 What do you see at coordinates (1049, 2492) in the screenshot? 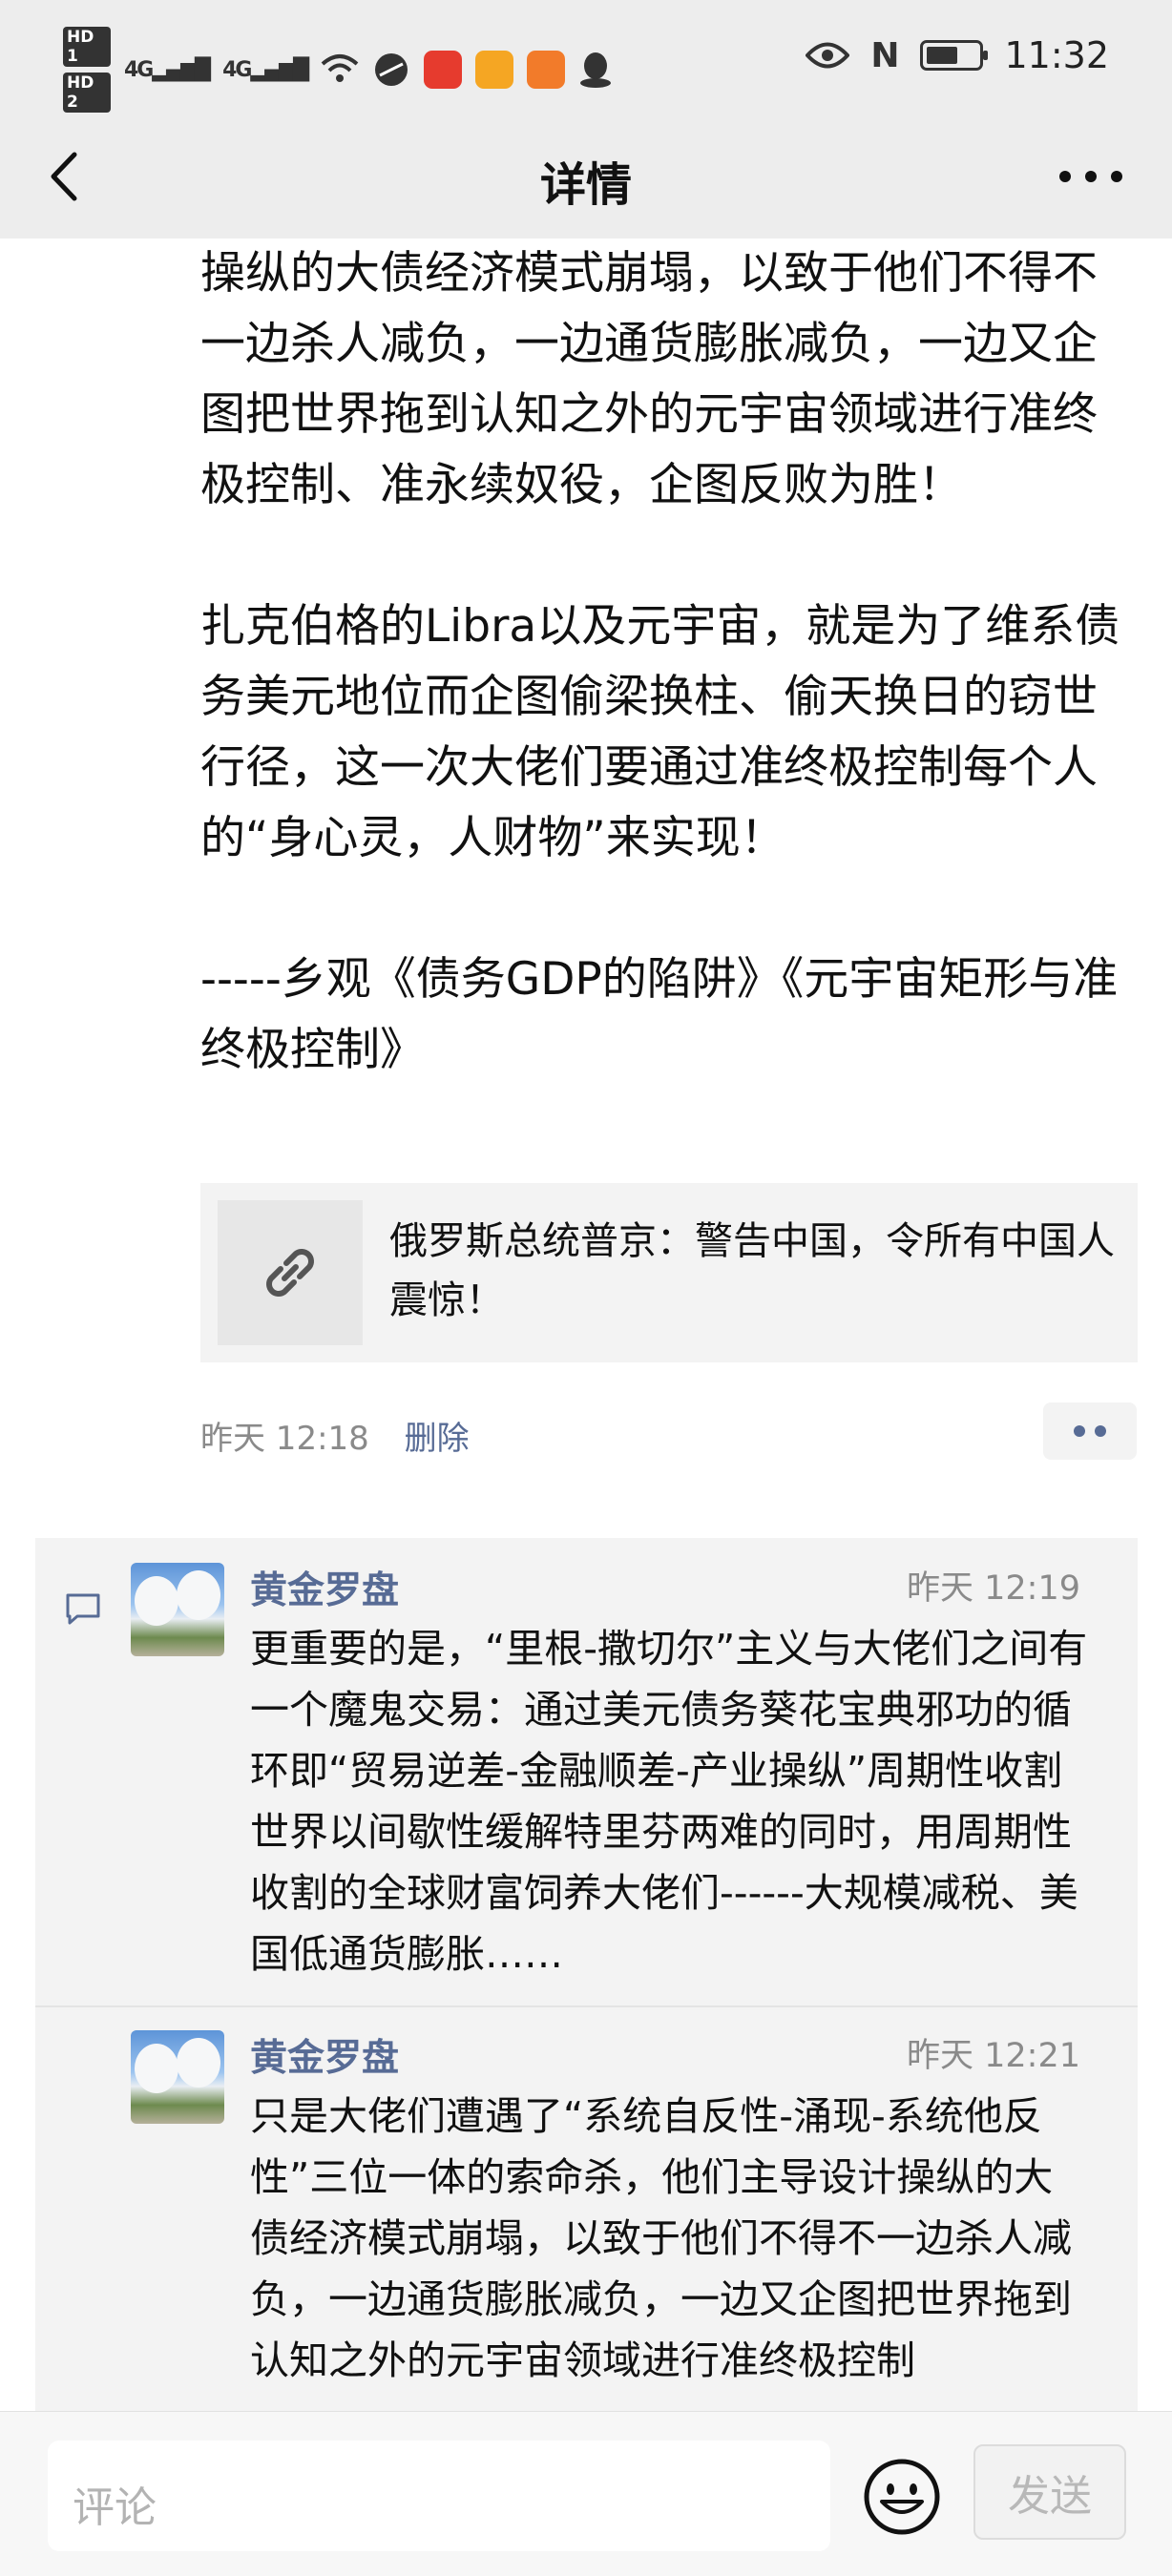
I see `send-button: 发送` at bounding box center [1049, 2492].